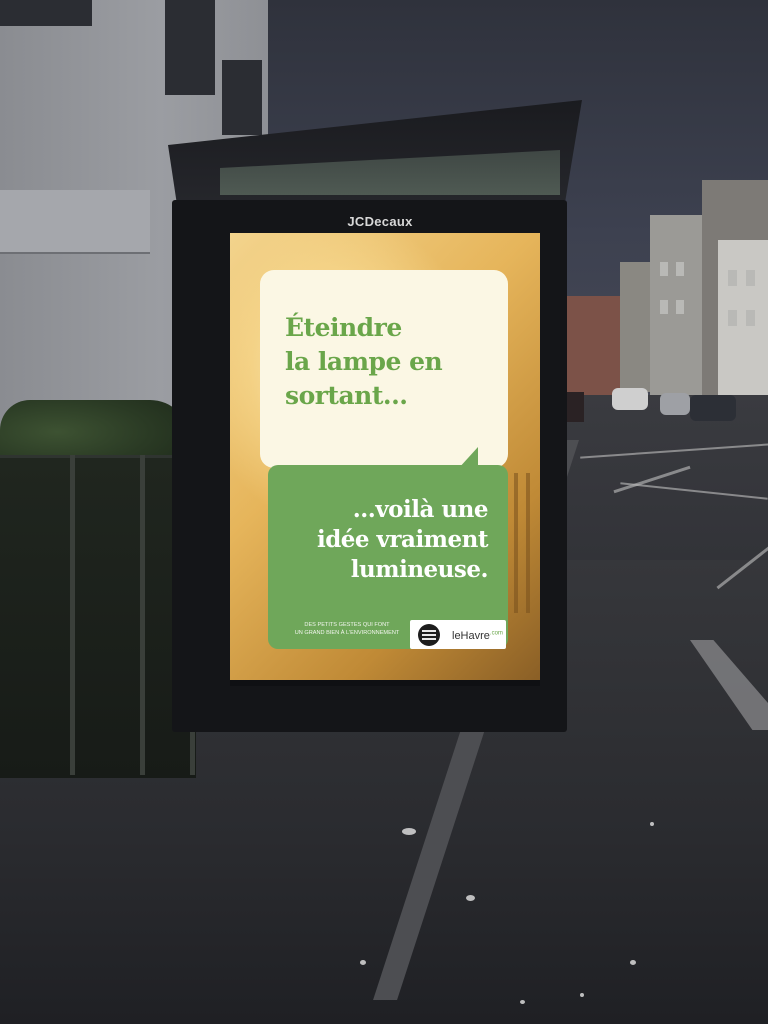 The height and width of the screenshot is (1024, 768). I want to click on tagline-line: UN GRAND BIEN À L'ENVIRONNEMENT, so click(347, 633).